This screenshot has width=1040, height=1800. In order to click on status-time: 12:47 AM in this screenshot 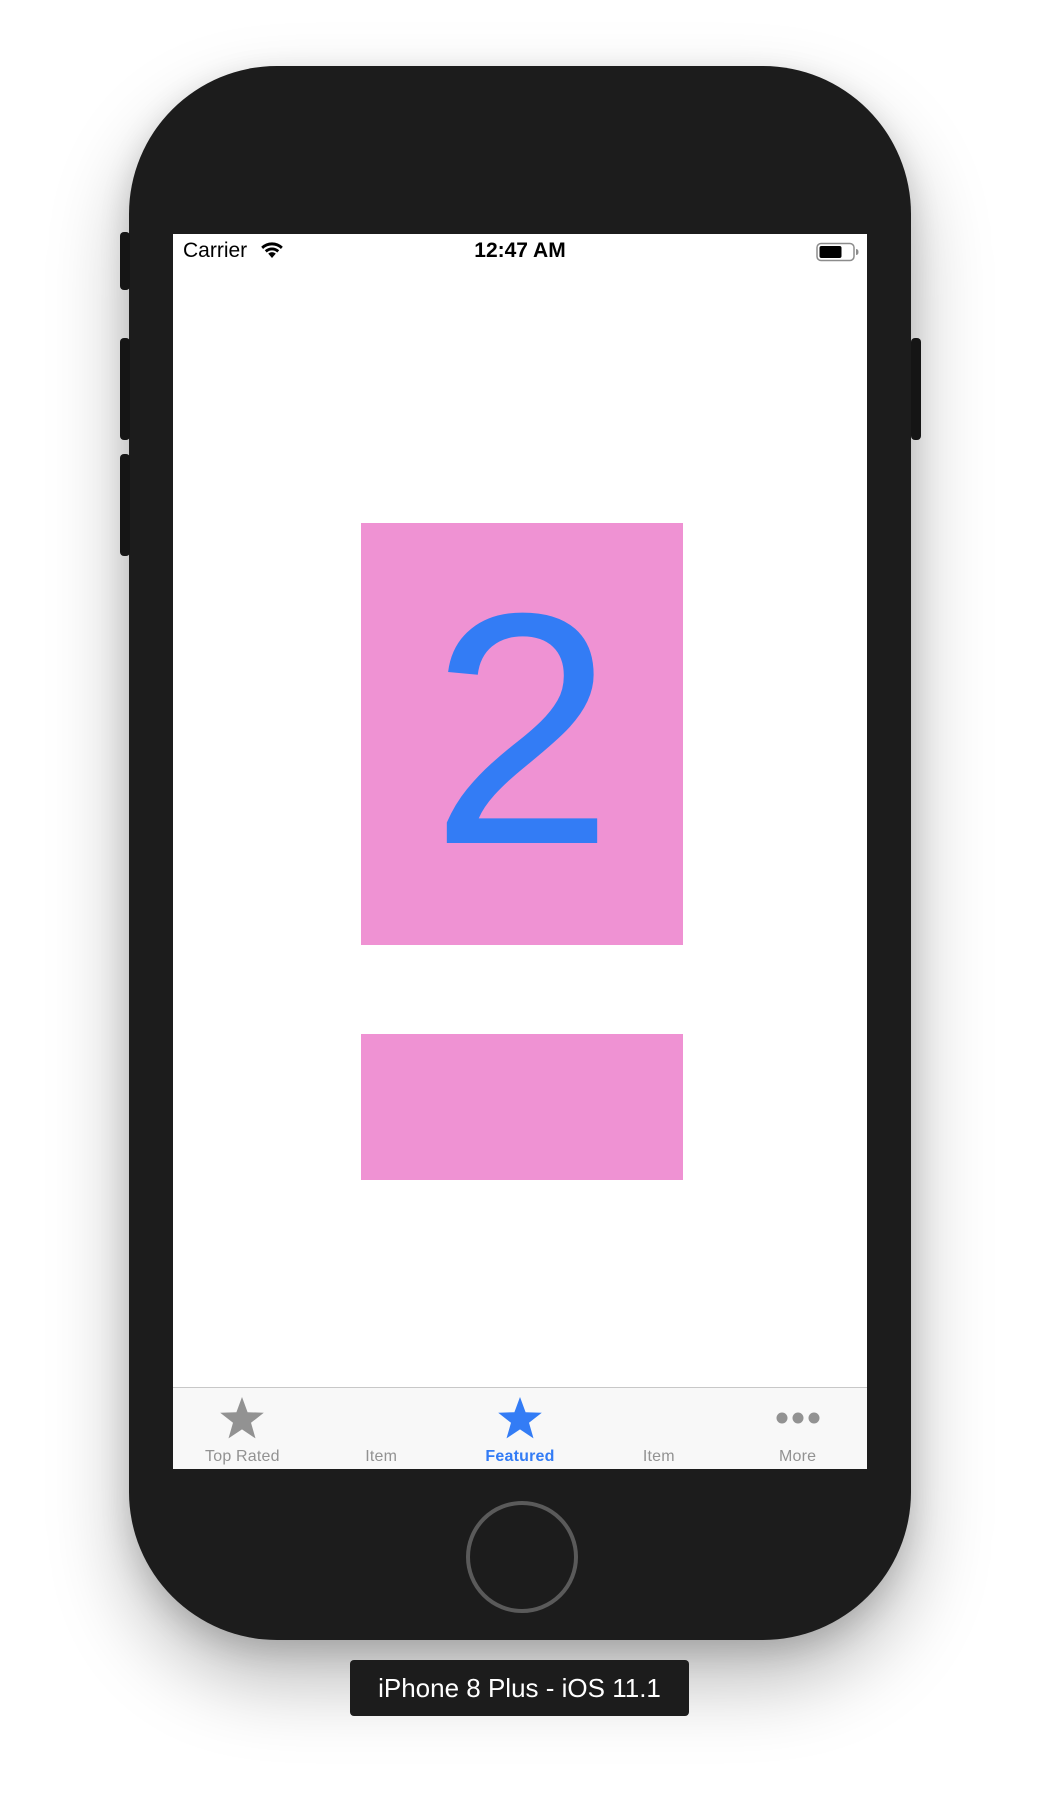, I will do `click(520, 250)`.